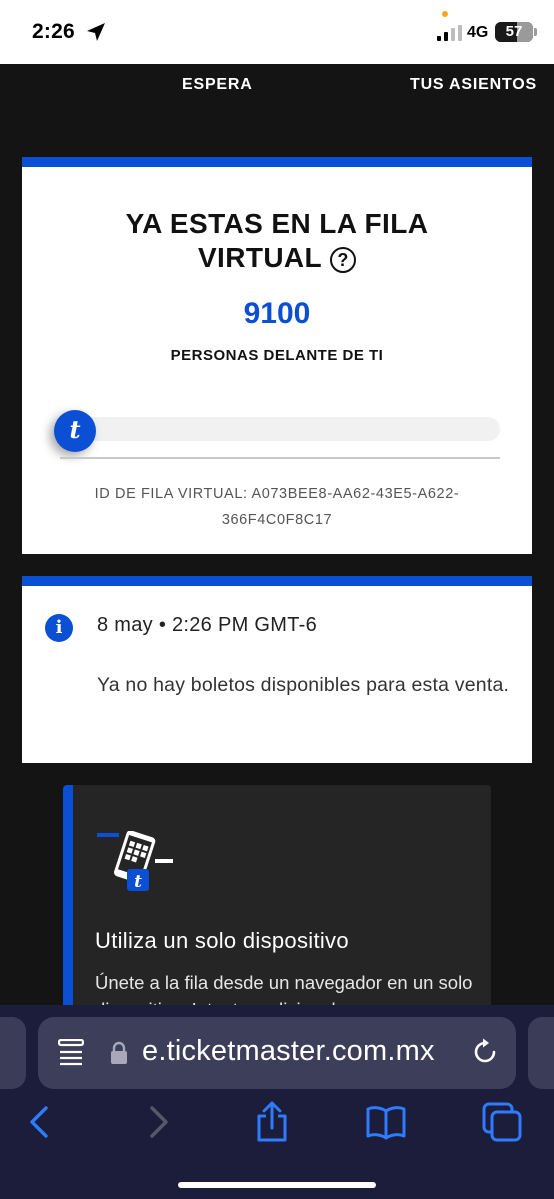 Image resolution: width=554 pixels, height=1199 pixels. What do you see at coordinates (138, 882) in the screenshot?
I see `svg-text: t` at bounding box center [138, 882].